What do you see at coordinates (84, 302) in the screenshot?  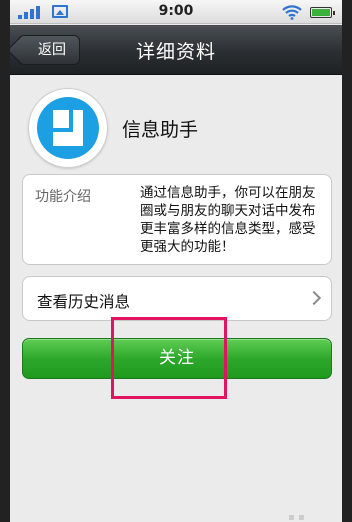 I see `view-history-label: 查看历史消息` at bounding box center [84, 302].